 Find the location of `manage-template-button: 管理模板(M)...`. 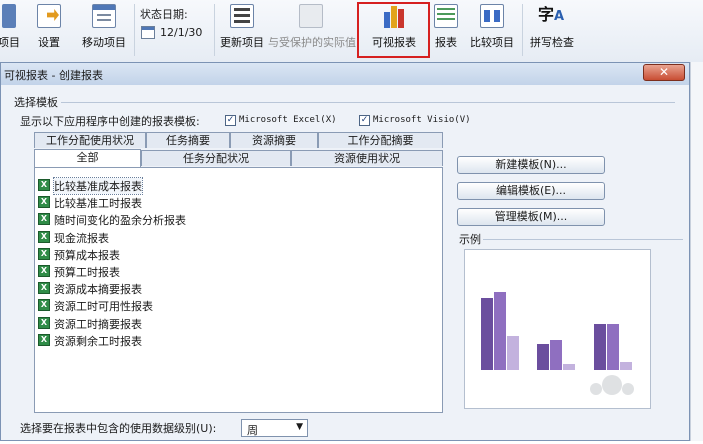

manage-template-button: 管理模板(M)... is located at coordinates (531, 217).